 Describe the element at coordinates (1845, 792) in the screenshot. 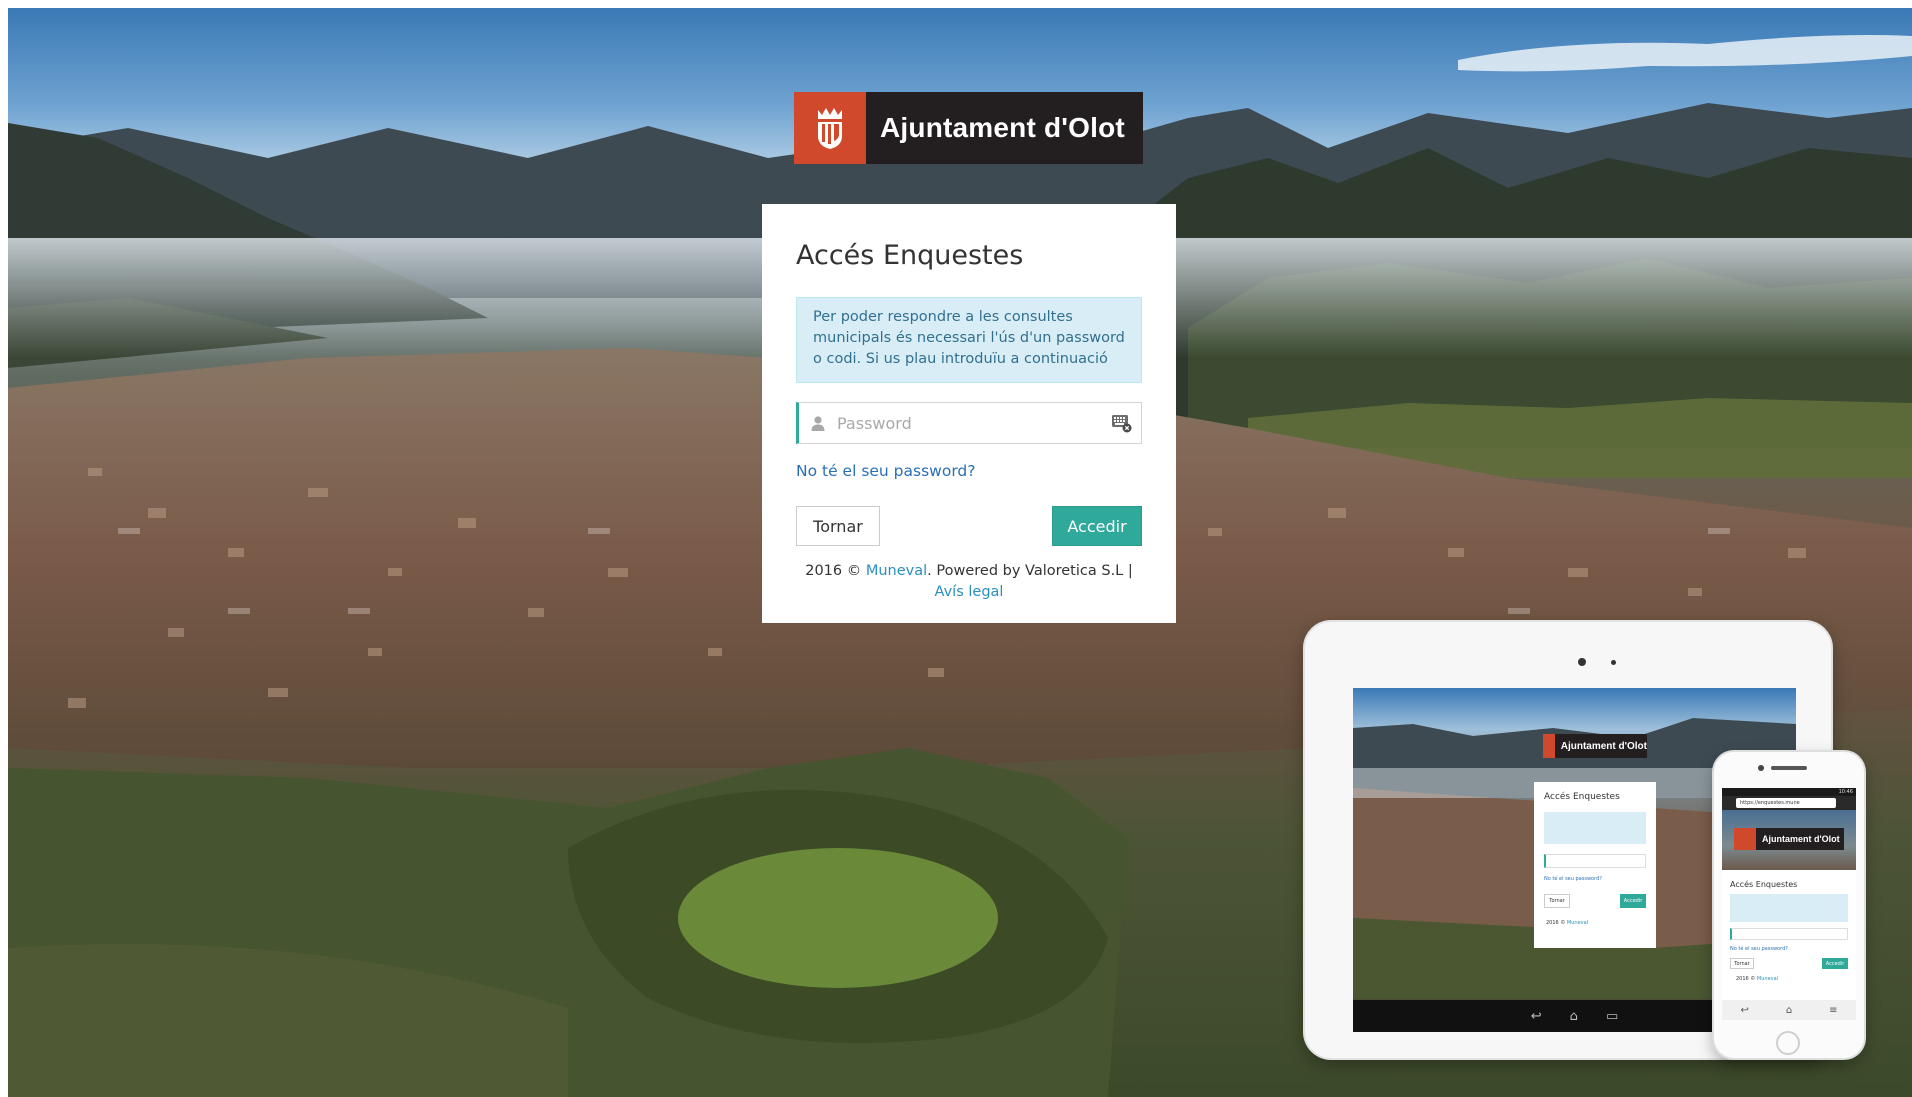

I see `phone-clock: 10:46` at that location.